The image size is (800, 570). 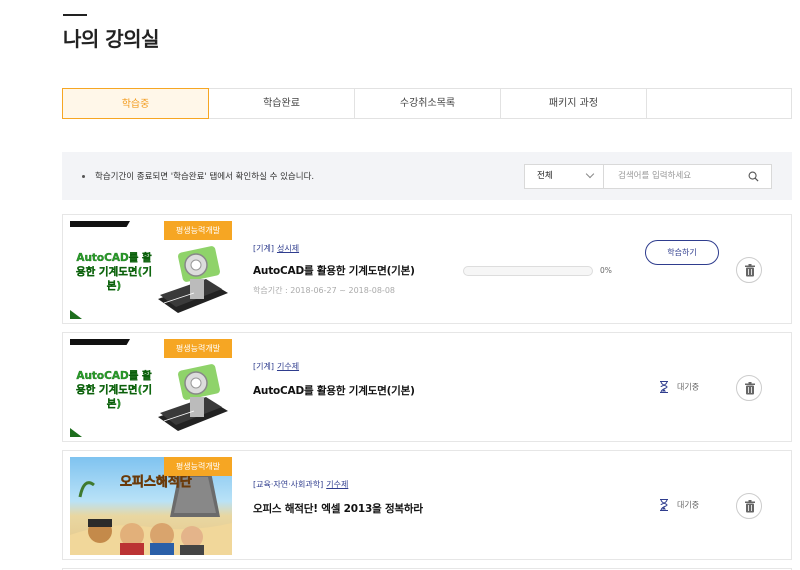 I want to click on page-title: 나의 강의실, so click(x=111, y=39).